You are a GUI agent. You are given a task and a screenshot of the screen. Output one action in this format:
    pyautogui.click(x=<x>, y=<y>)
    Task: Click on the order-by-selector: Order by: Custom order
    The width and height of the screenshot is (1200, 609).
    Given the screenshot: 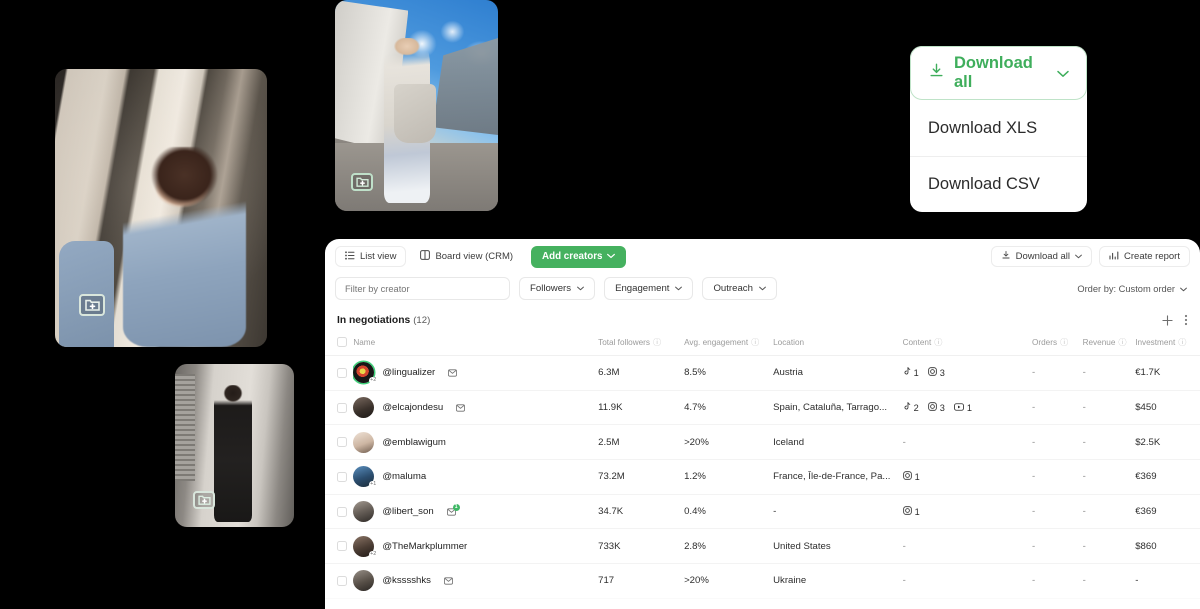 What is the action you would take?
    pyautogui.click(x=1133, y=289)
    